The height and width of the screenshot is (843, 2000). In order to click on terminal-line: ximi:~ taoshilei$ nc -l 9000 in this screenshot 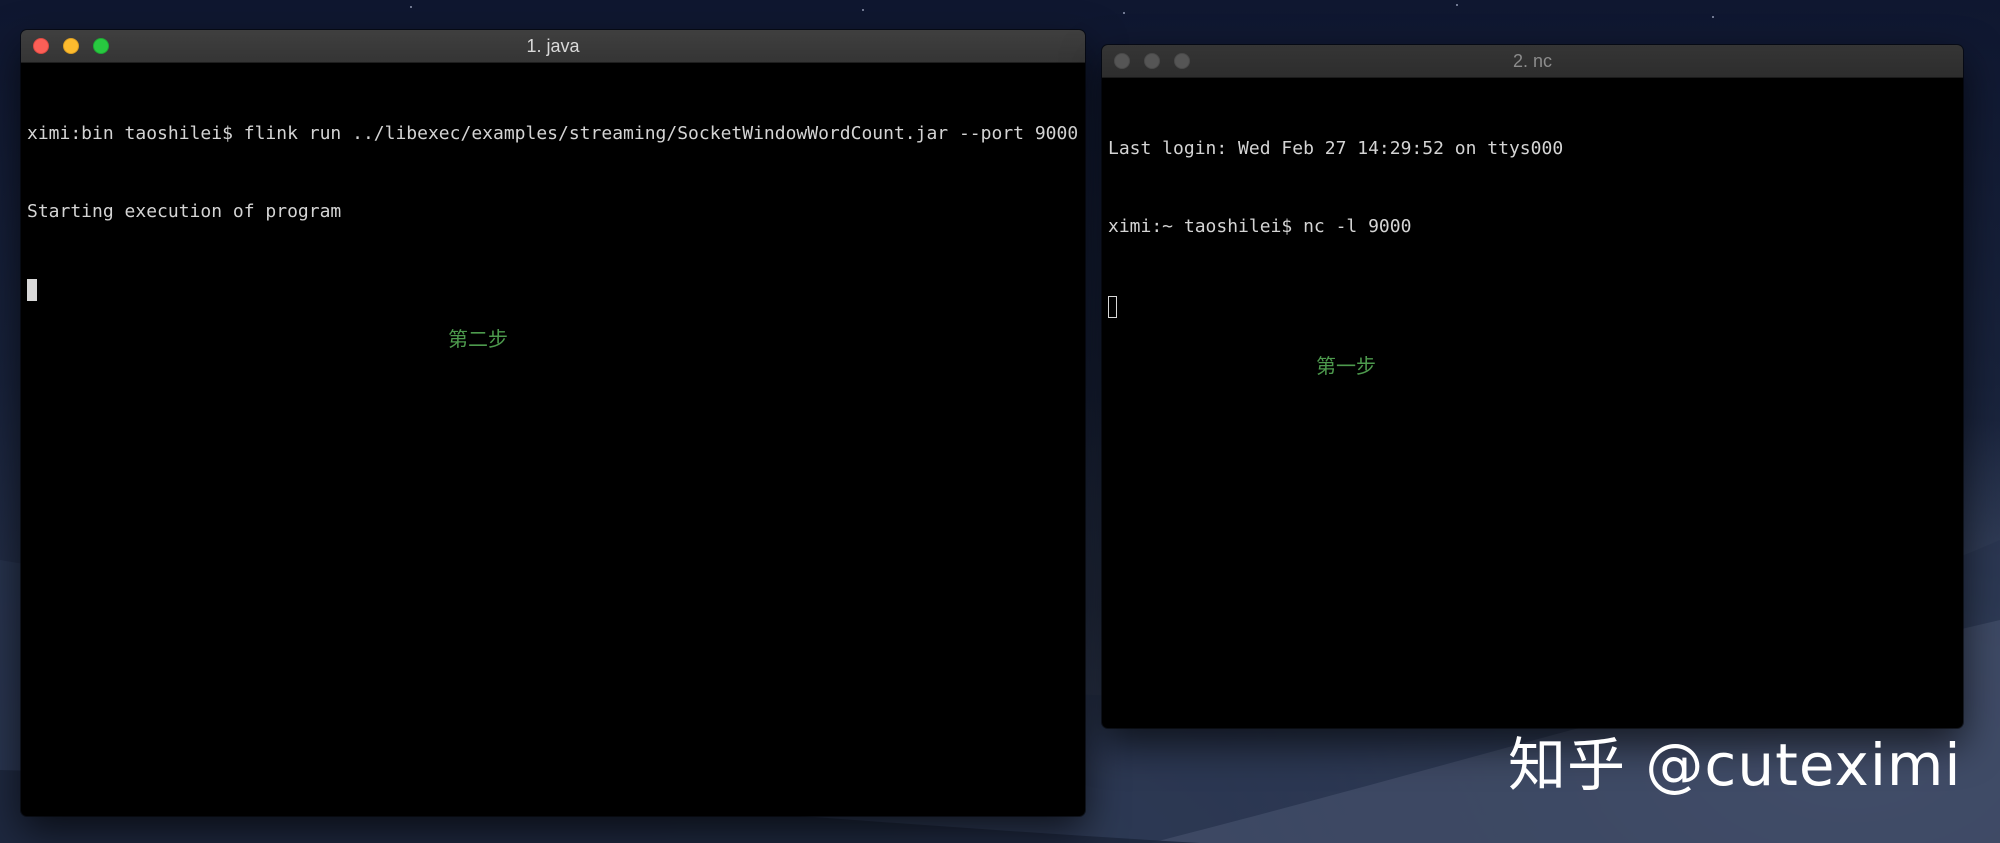, I will do `click(1260, 226)`.